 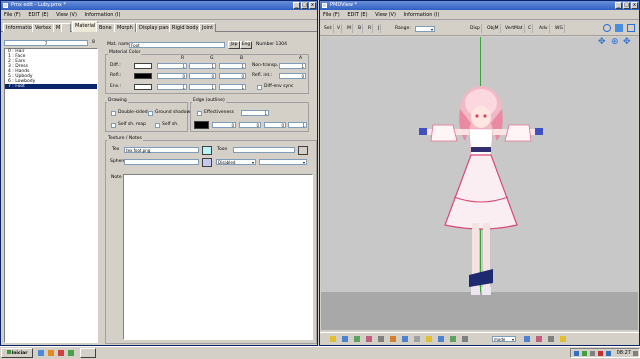 I want to click on diff-b: 1, so click(x=232, y=66).